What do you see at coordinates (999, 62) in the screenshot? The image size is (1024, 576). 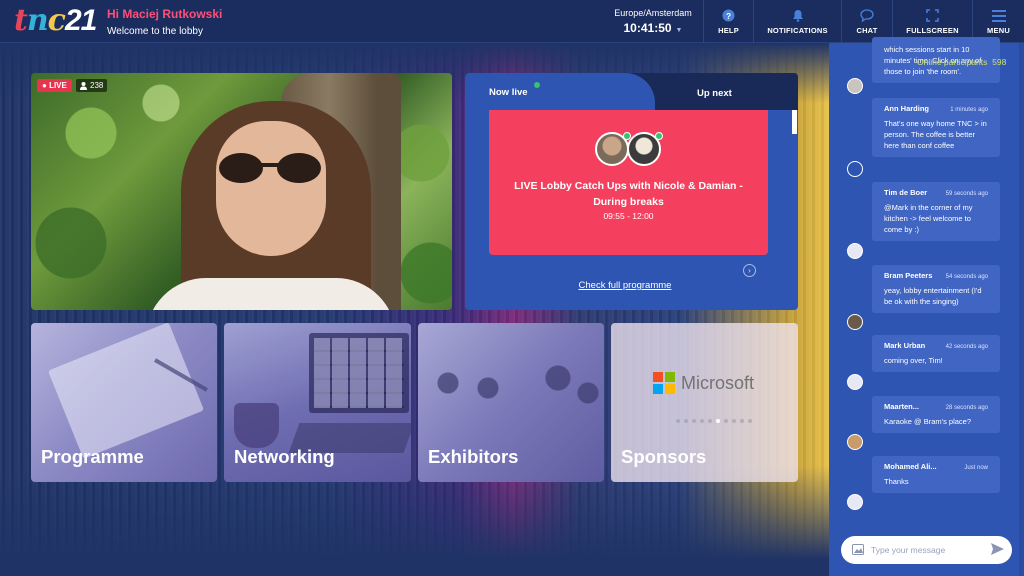 I see `online-count-value: 598` at bounding box center [999, 62].